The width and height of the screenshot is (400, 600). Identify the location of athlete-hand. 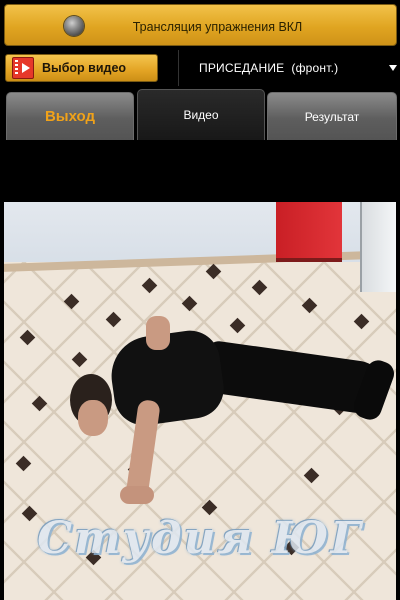
(137, 495).